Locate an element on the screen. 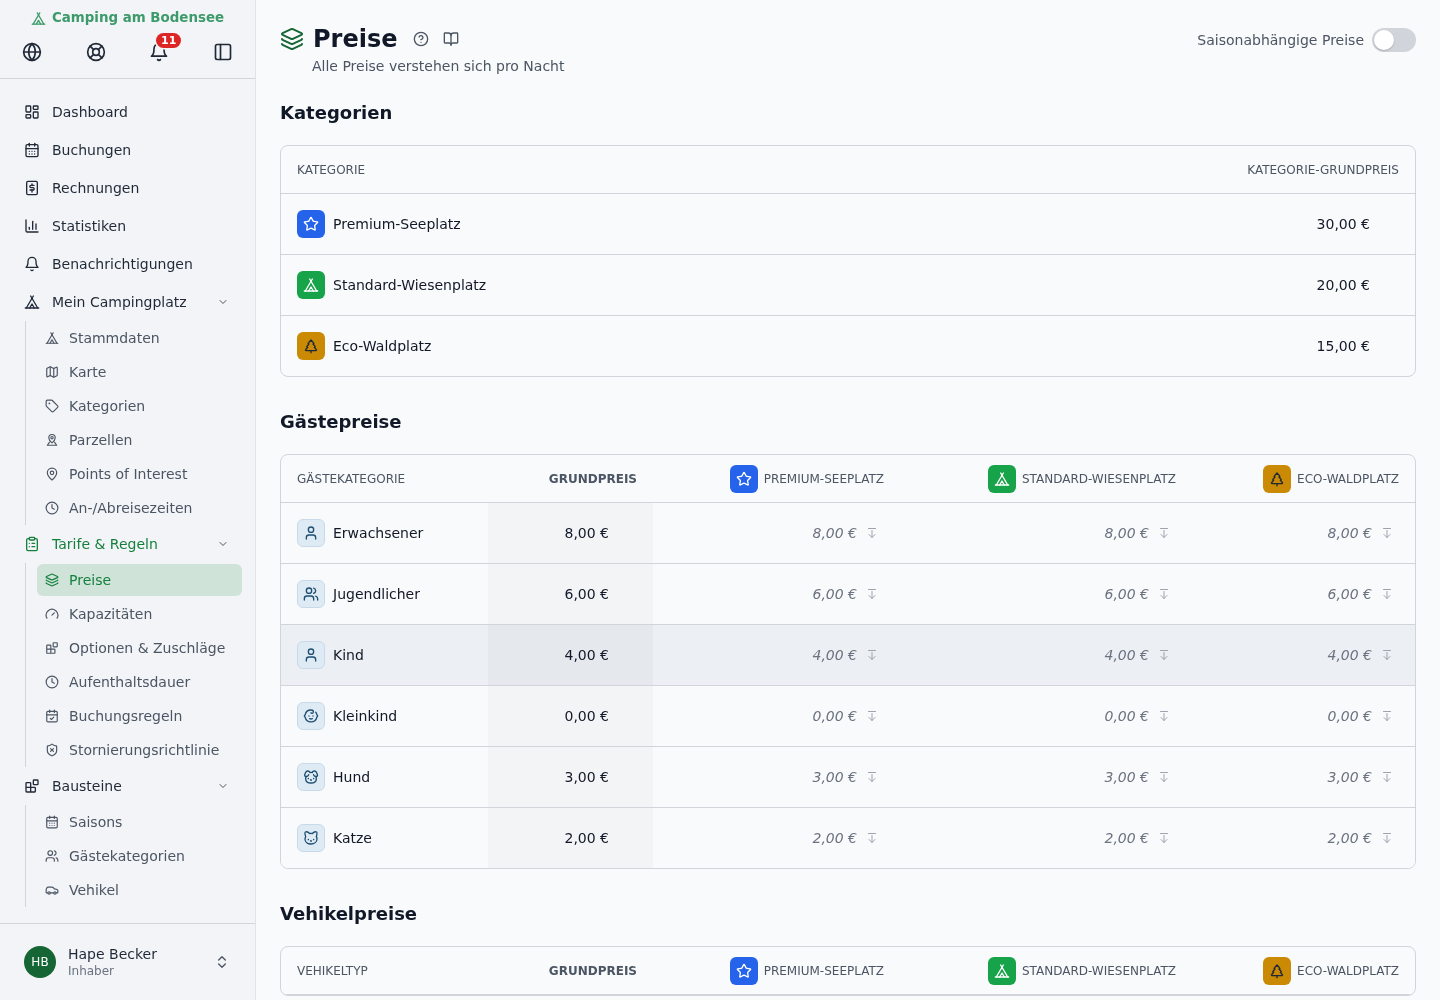  column-header: ECO-WALDPLATZ is located at coordinates (1348, 970).